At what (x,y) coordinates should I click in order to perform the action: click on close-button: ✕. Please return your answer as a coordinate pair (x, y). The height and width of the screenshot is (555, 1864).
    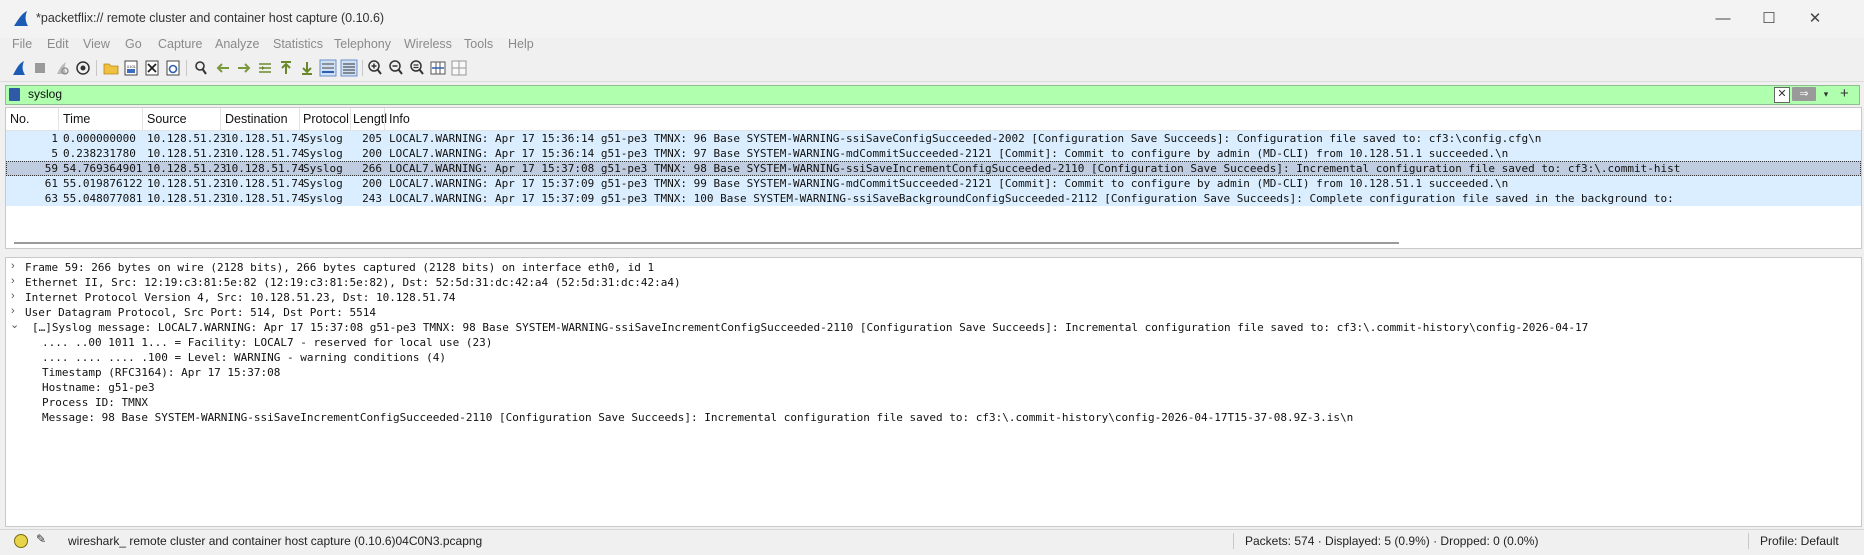
    Looking at the image, I should click on (1815, 19).